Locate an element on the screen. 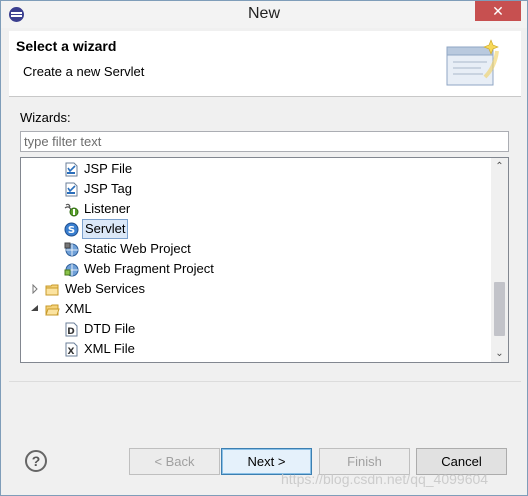 This screenshot has width=528, height=496. tree-item-label: Static Web Project is located at coordinates (137, 248).